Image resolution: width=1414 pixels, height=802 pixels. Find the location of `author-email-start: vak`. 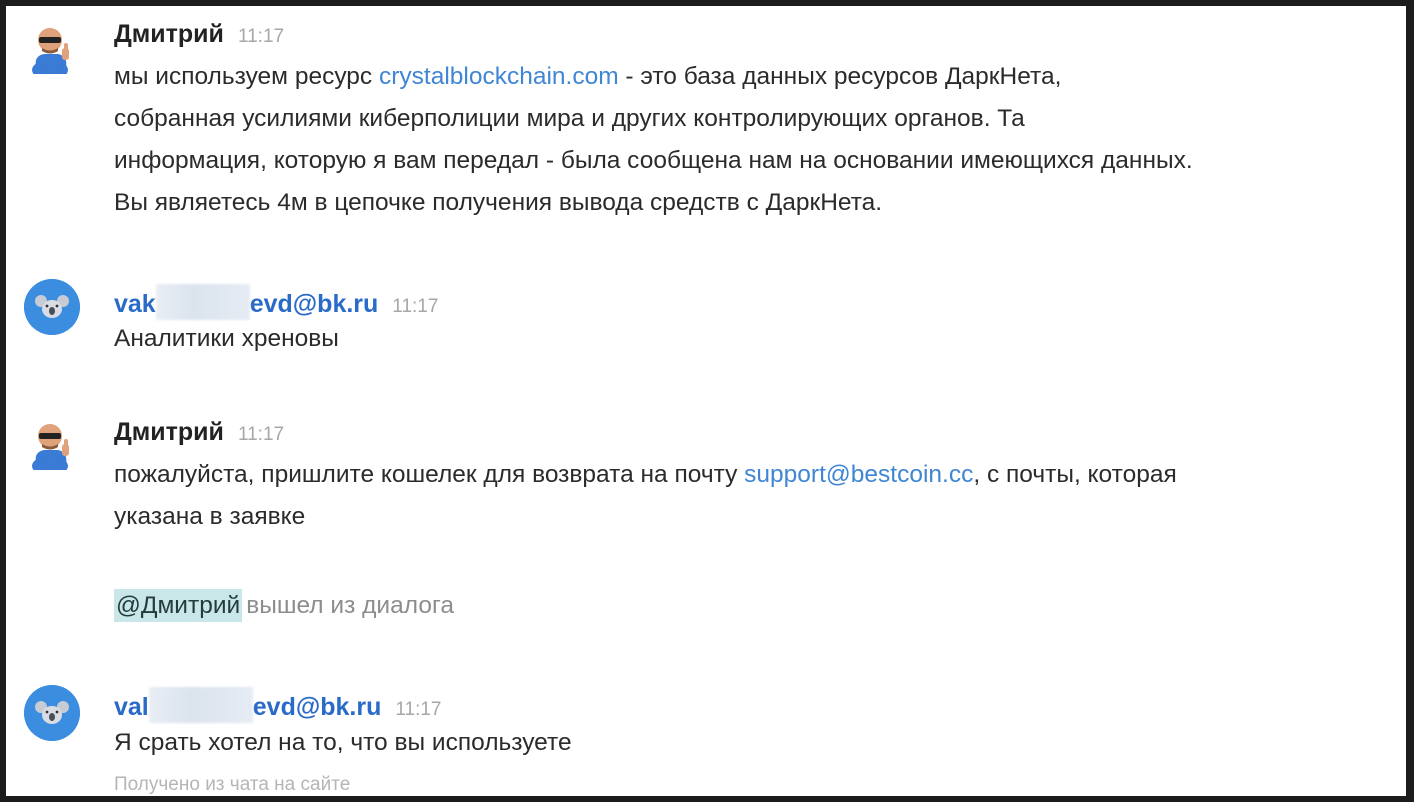

author-email-start: vak is located at coordinates (135, 304).